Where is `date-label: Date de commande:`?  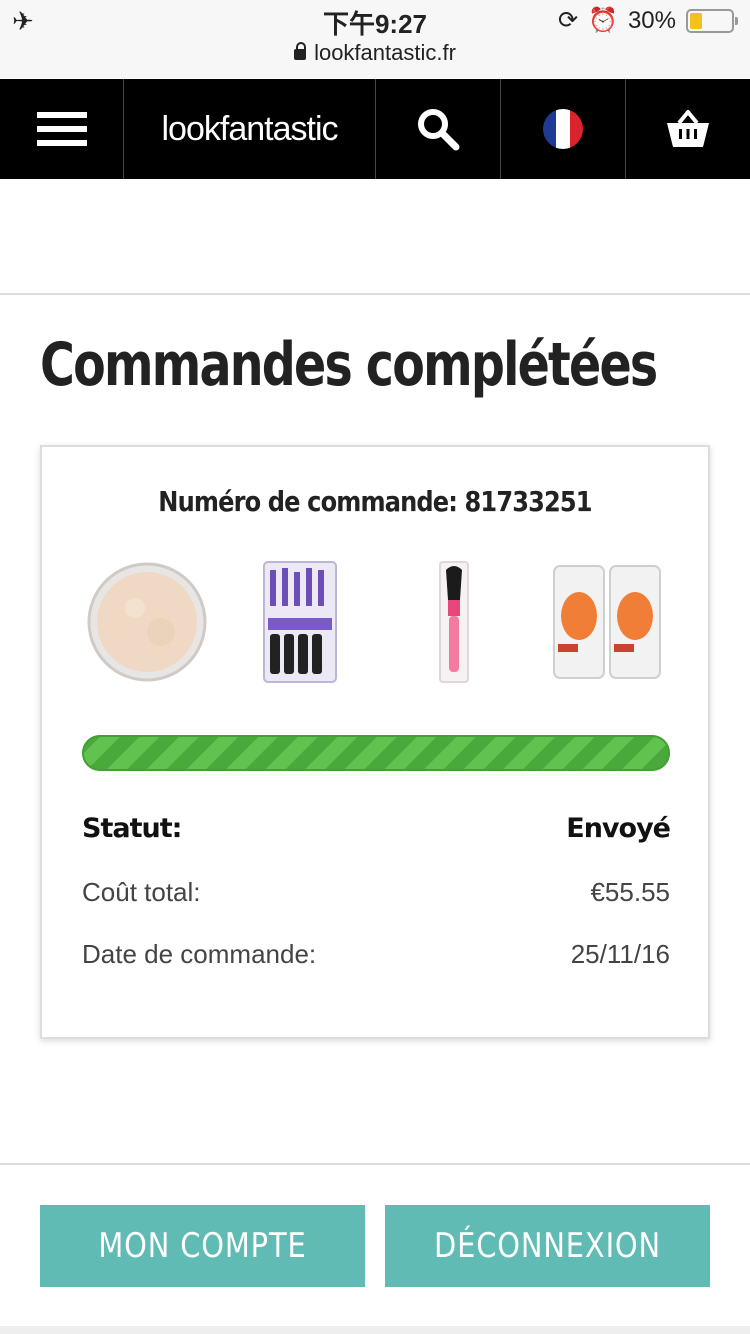 date-label: Date de commande: is located at coordinates (199, 954).